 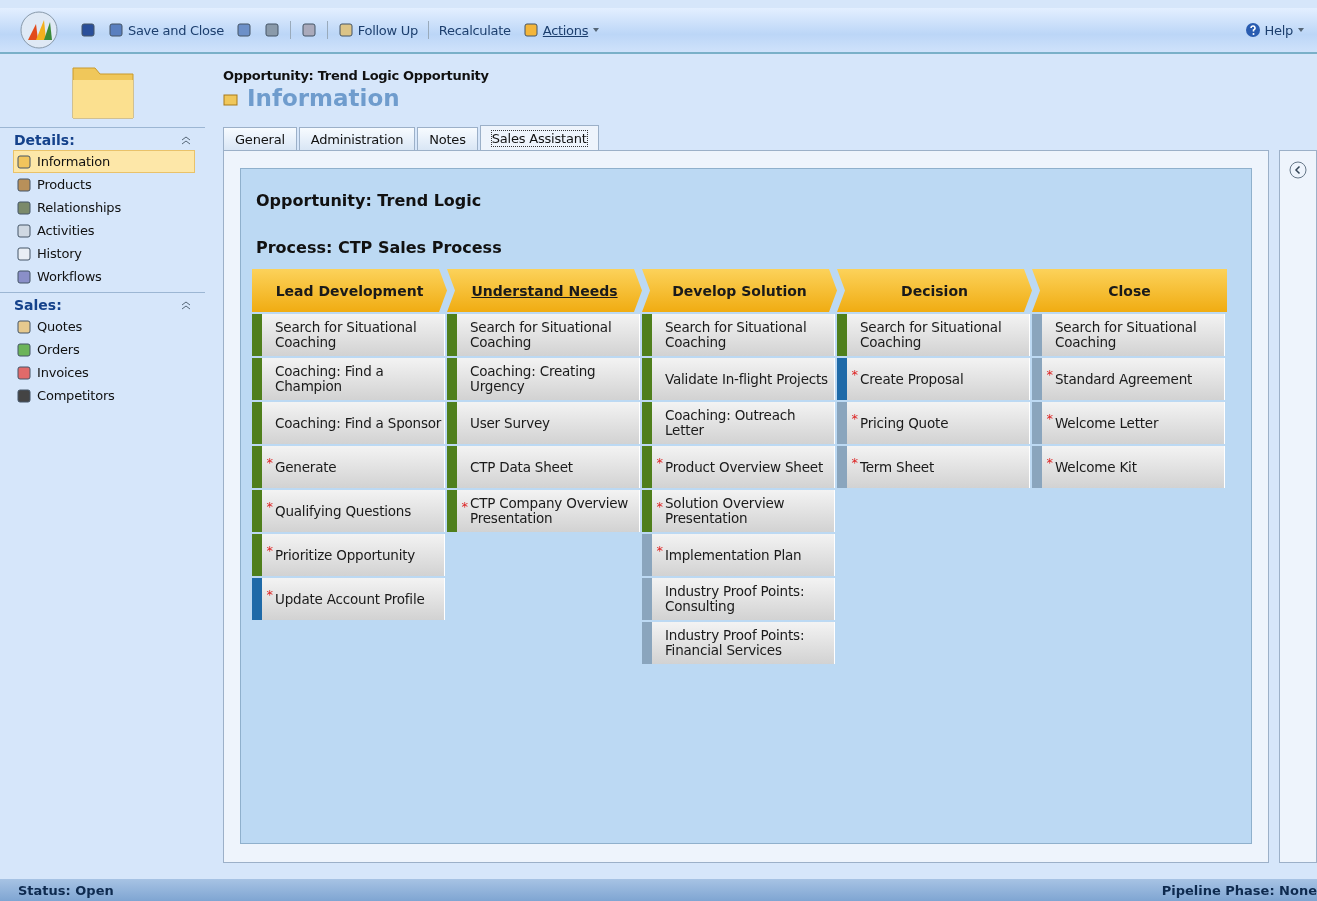 I want to click on process-step: *Term Sheet, so click(x=933, y=467).